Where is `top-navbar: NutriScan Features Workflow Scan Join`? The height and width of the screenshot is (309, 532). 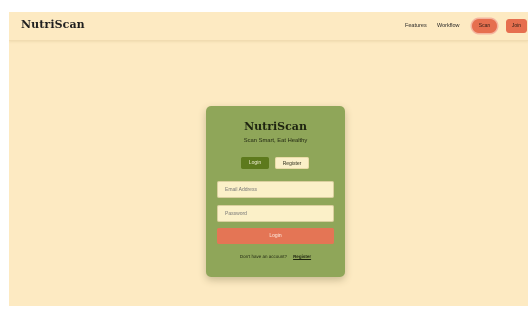 top-navbar: NutriScan Features Workflow Scan Join is located at coordinates (268, 26).